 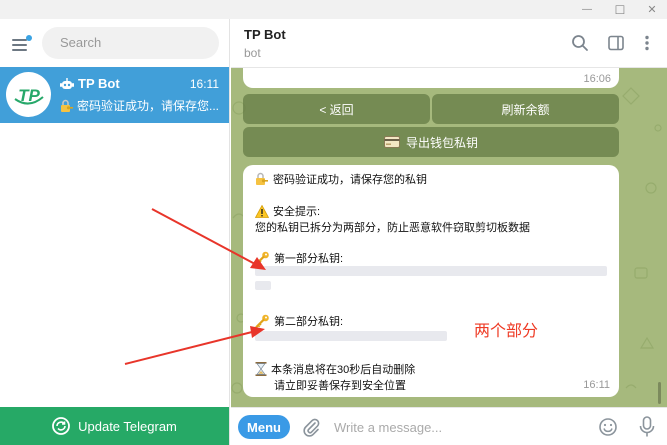 What do you see at coordinates (19, 40) in the screenshot?
I see `hamburger-icon` at bounding box center [19, 40].